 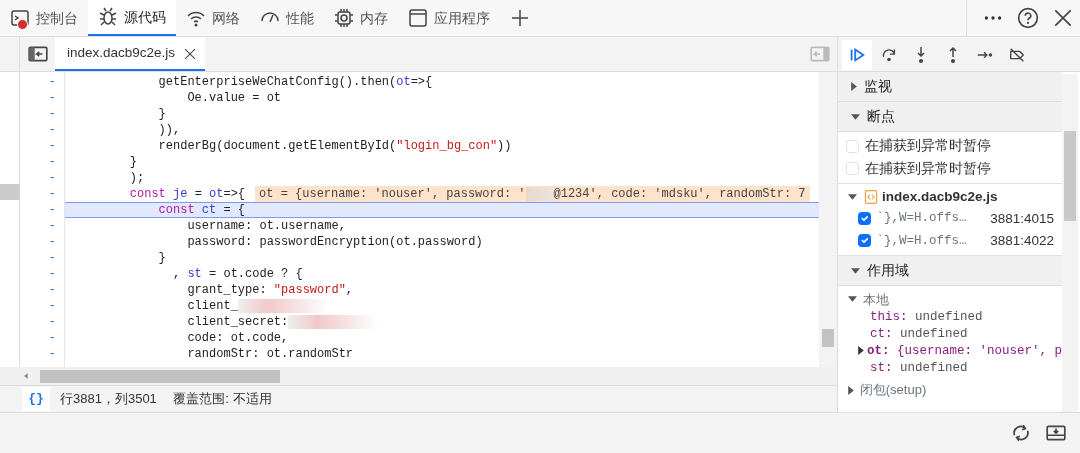 I want to click on code-line: code: ot.code,, so click(x=238, y=338).